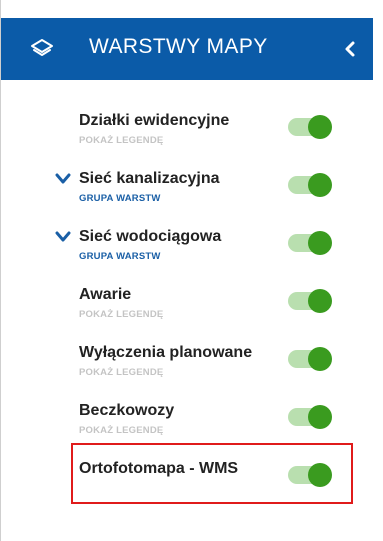  I want to click on layer-name: Działki ewidencyjne, so click(154, 120).